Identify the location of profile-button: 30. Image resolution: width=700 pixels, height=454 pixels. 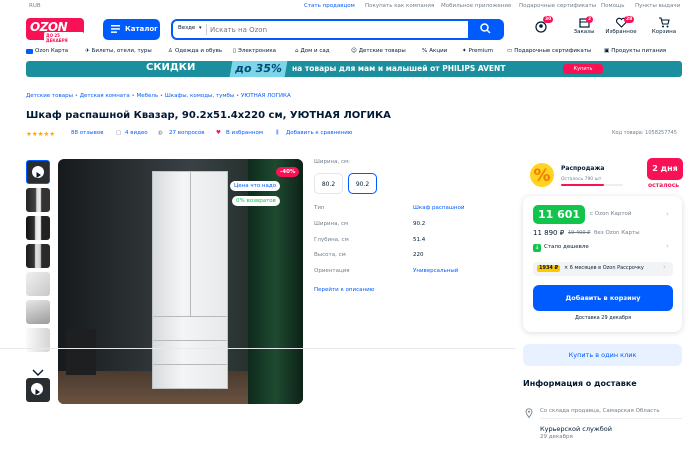
(541, 28).